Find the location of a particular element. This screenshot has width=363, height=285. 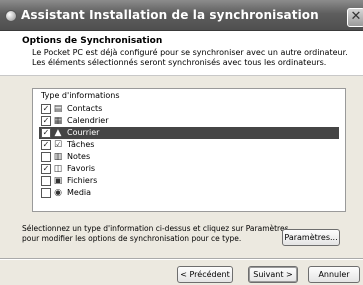

item-label: Notes is located at coordinates (79, 156).